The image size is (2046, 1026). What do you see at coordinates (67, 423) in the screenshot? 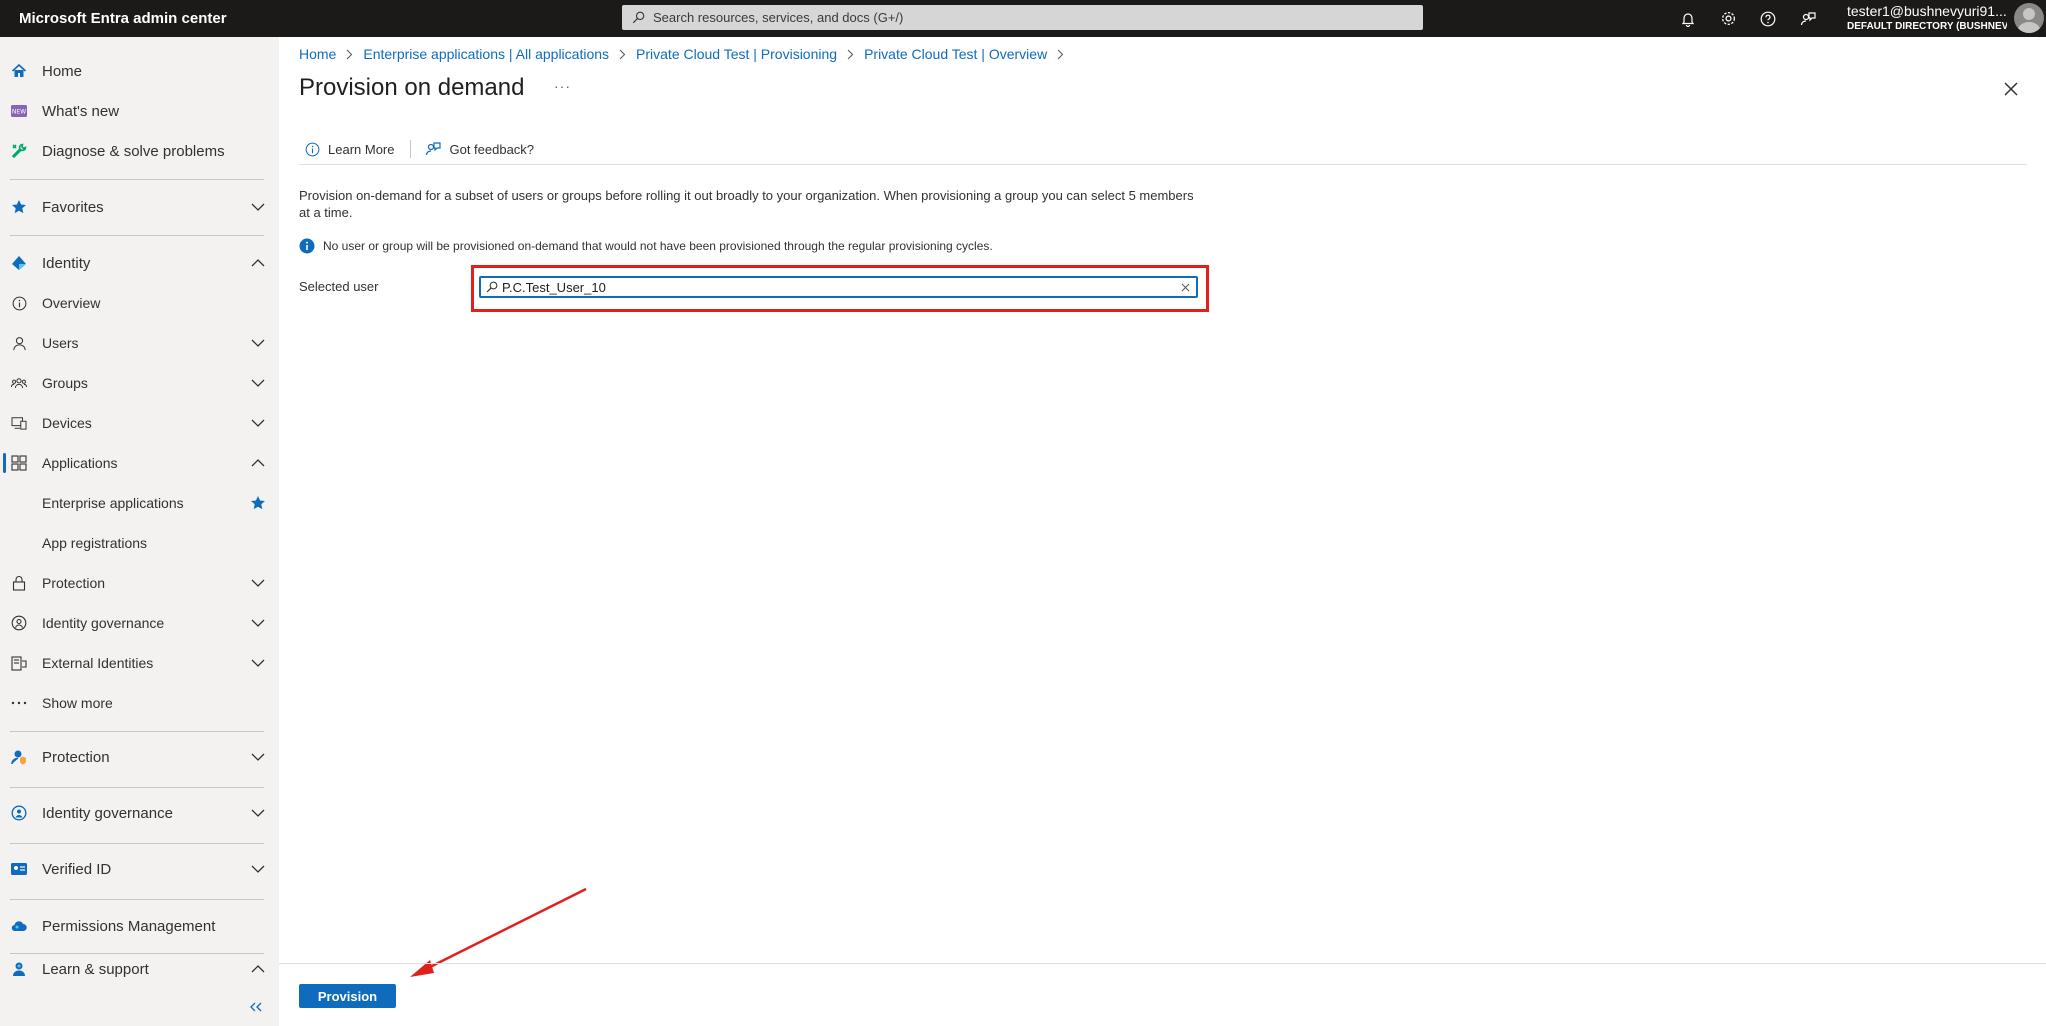
I see `sidebar-item-label: Devices` at bounding box center [67, 423].